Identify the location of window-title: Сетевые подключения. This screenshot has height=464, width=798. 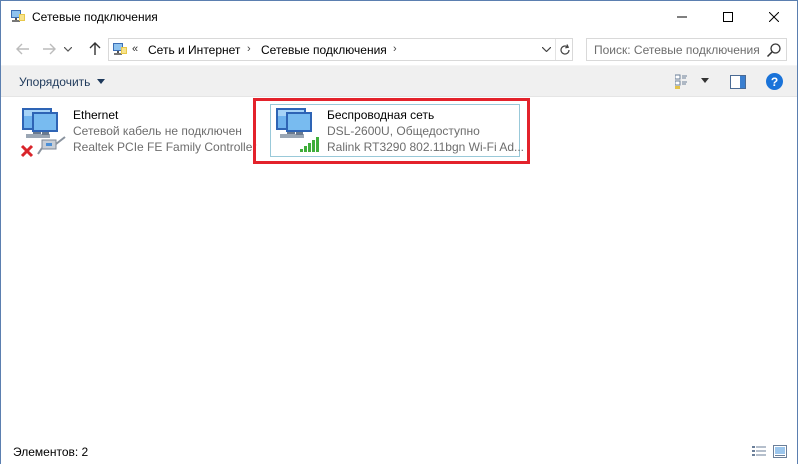
(95, 17).